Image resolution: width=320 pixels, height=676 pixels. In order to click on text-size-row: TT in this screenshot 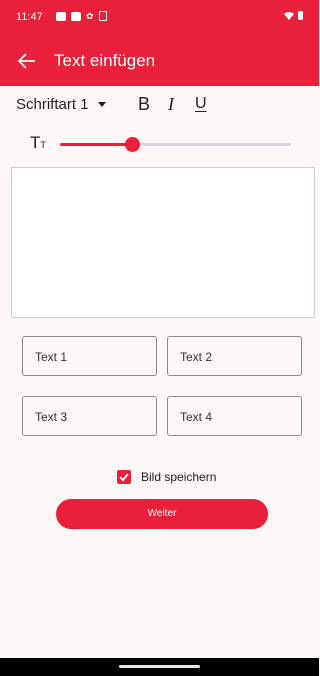, I will do `click(159, 144)`.